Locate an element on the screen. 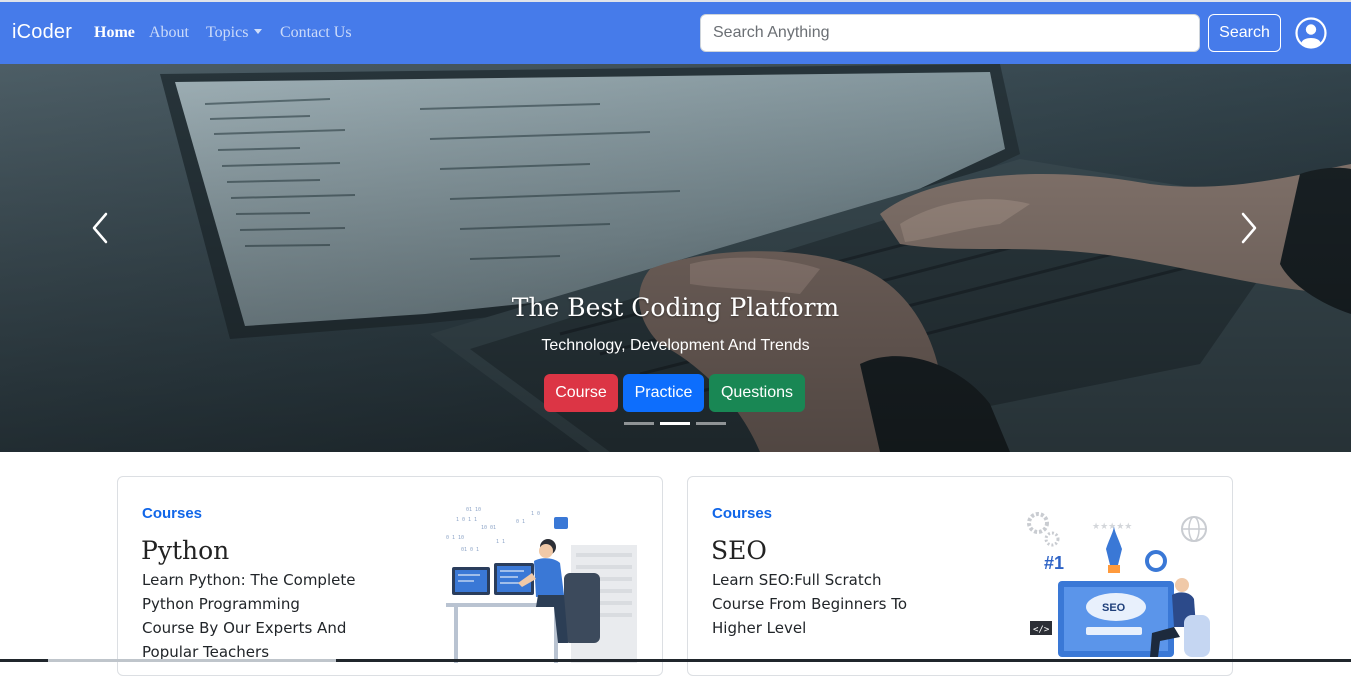 The width and height of the screenshot is (1351, 676). seo-illustration: ★★★★★ #1 SEO </> is located at coordinates (1118, 584).